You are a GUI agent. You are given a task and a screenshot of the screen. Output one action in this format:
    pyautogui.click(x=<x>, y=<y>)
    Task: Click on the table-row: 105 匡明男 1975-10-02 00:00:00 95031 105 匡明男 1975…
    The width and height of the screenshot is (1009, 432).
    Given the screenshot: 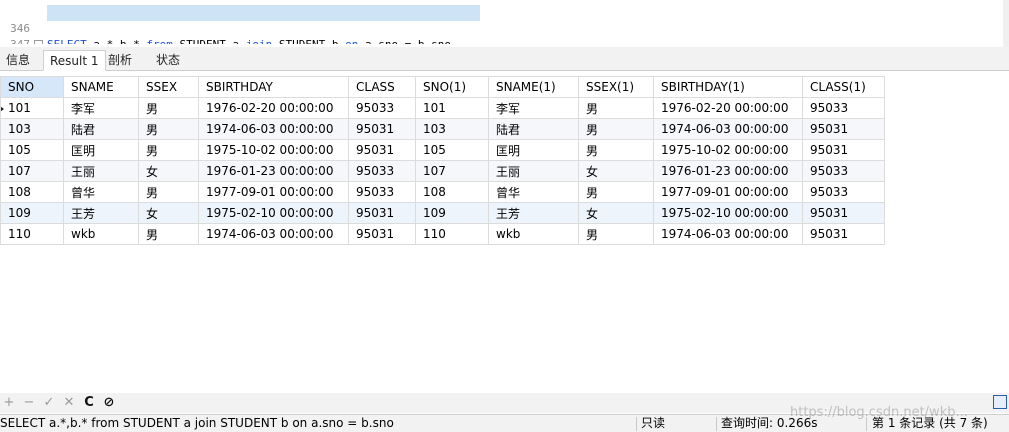 What is the action you would take?
    pyautogui.click(x=442, y=150)
    